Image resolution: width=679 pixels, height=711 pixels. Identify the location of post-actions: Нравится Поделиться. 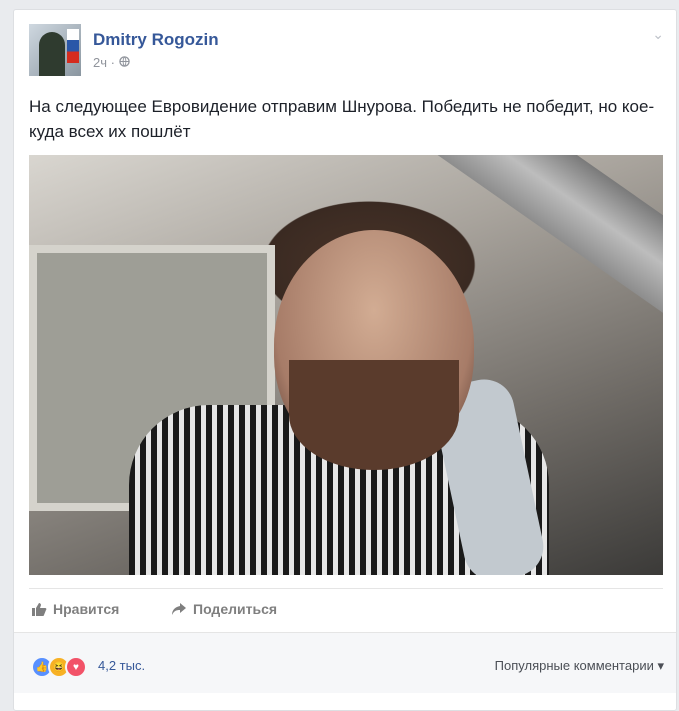
(346, 610).